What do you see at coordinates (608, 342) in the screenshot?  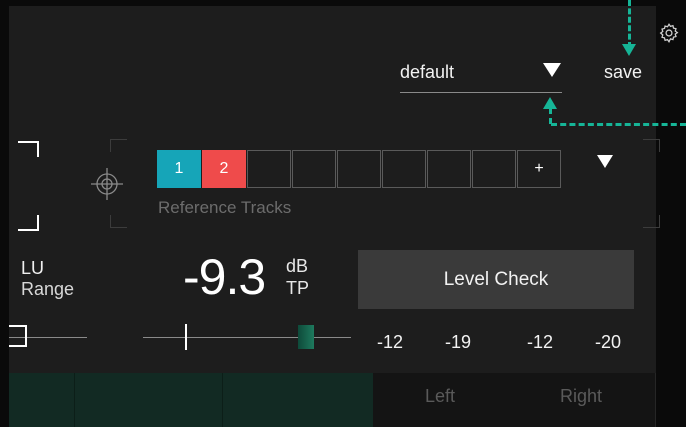 I see `readout-4: -20` at bounding box center [608, 342].